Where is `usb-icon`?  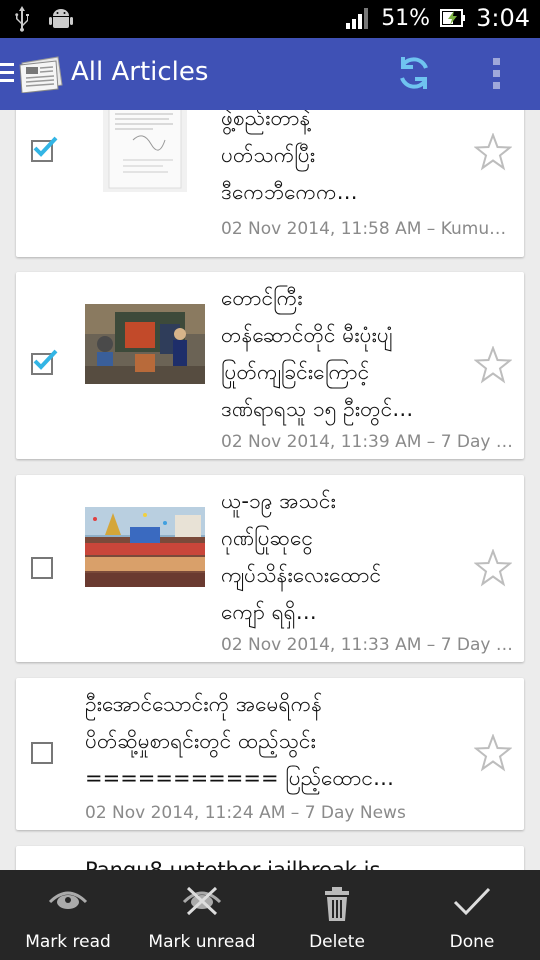 usb-icon is located at coordinates (22, 19).